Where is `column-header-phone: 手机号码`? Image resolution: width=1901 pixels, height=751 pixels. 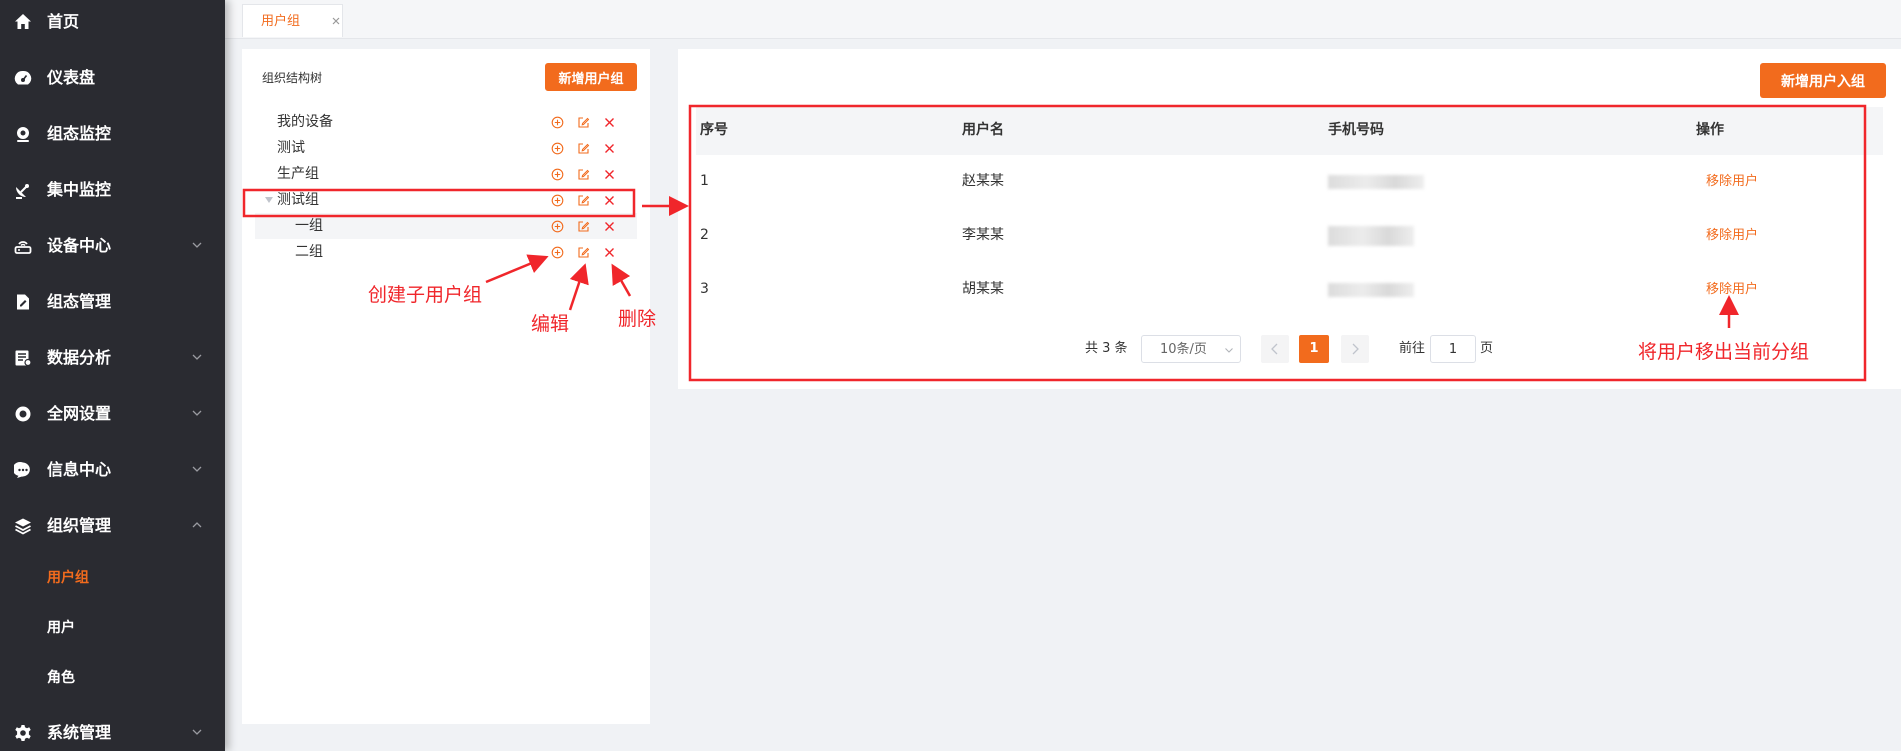
column-header-phone: 手机号码 is located at coordinates (1356, 130).